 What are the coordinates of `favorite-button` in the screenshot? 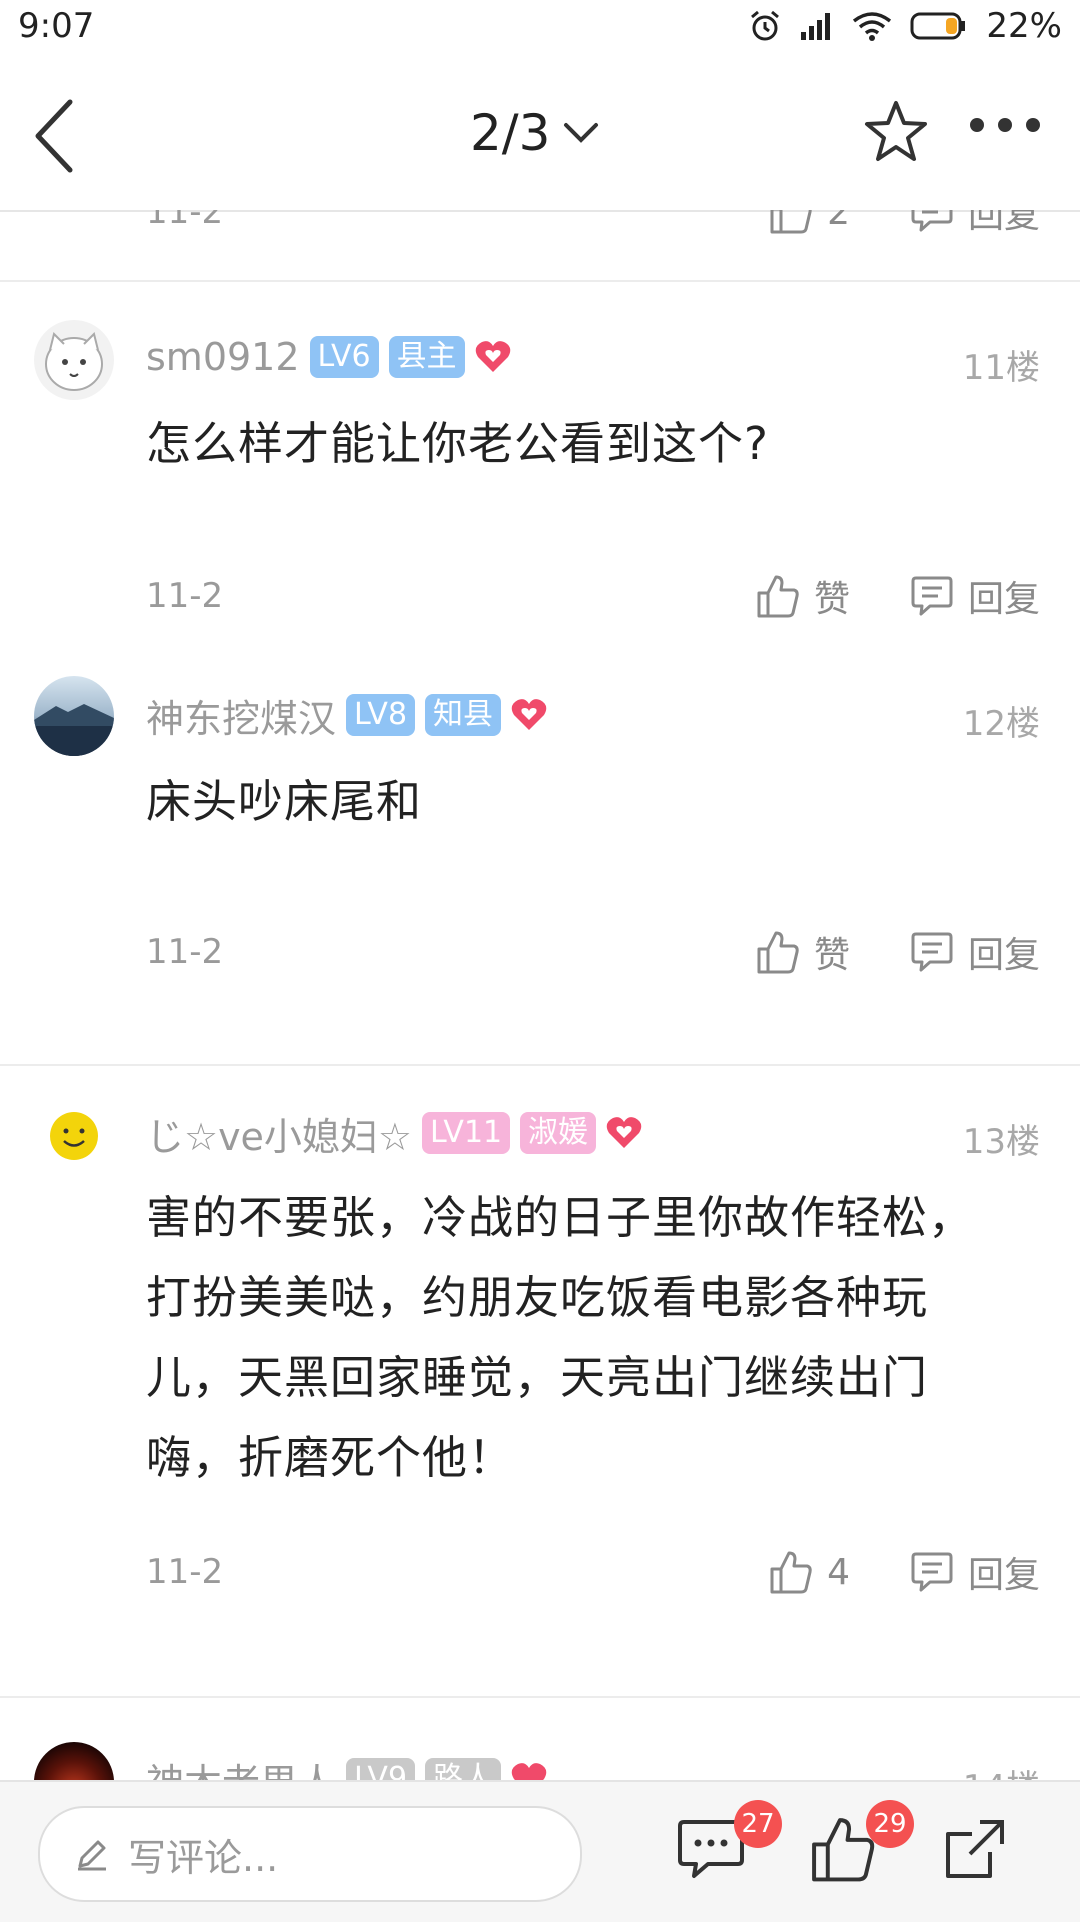 It's located at (896, 134).